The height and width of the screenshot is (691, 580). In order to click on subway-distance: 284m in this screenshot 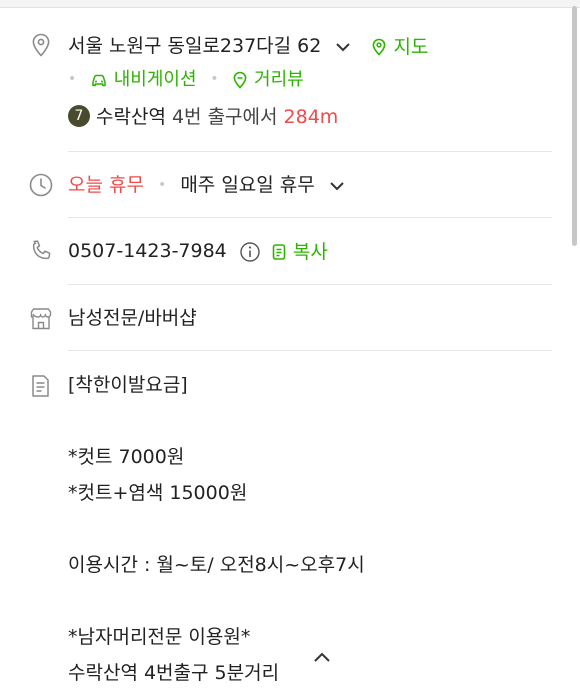, I will do `click(311, 117)`.